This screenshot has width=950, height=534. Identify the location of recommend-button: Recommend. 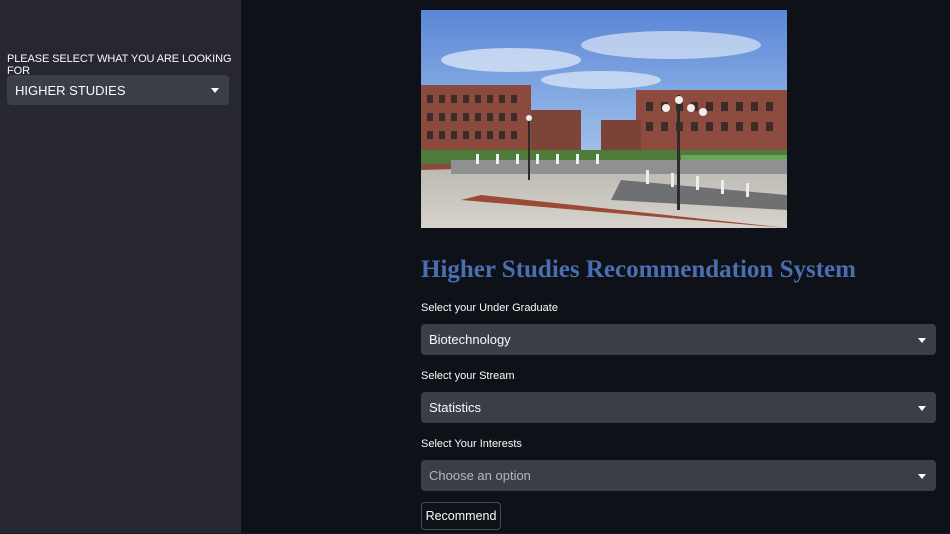
(461, 516).